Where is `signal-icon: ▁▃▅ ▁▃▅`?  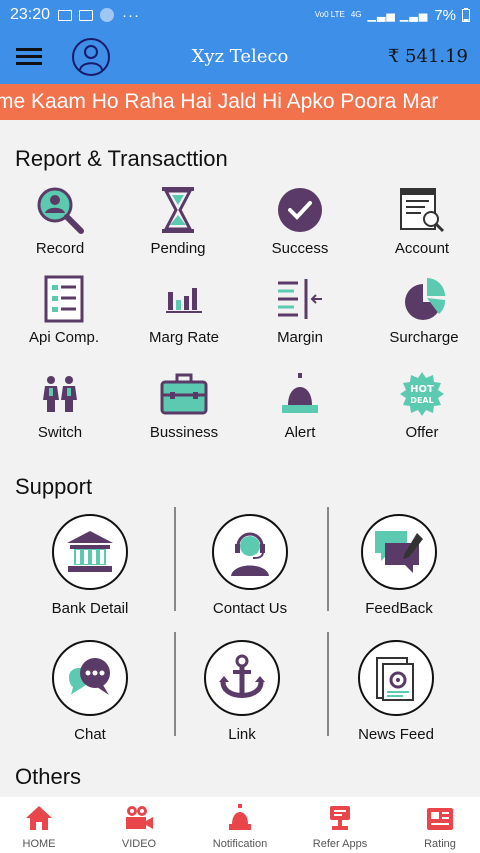 signal-icon: ▁▃▅ ▁▃▅ is located at coordinates (398, 15).